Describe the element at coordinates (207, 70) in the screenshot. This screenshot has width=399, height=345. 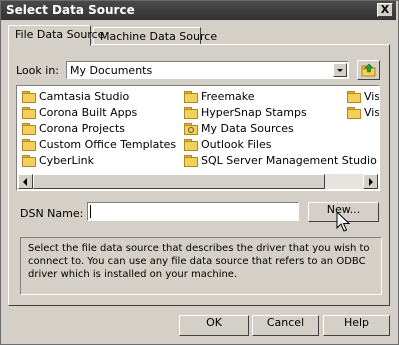
I see `look-in-dropdown: My Documents` at that location.